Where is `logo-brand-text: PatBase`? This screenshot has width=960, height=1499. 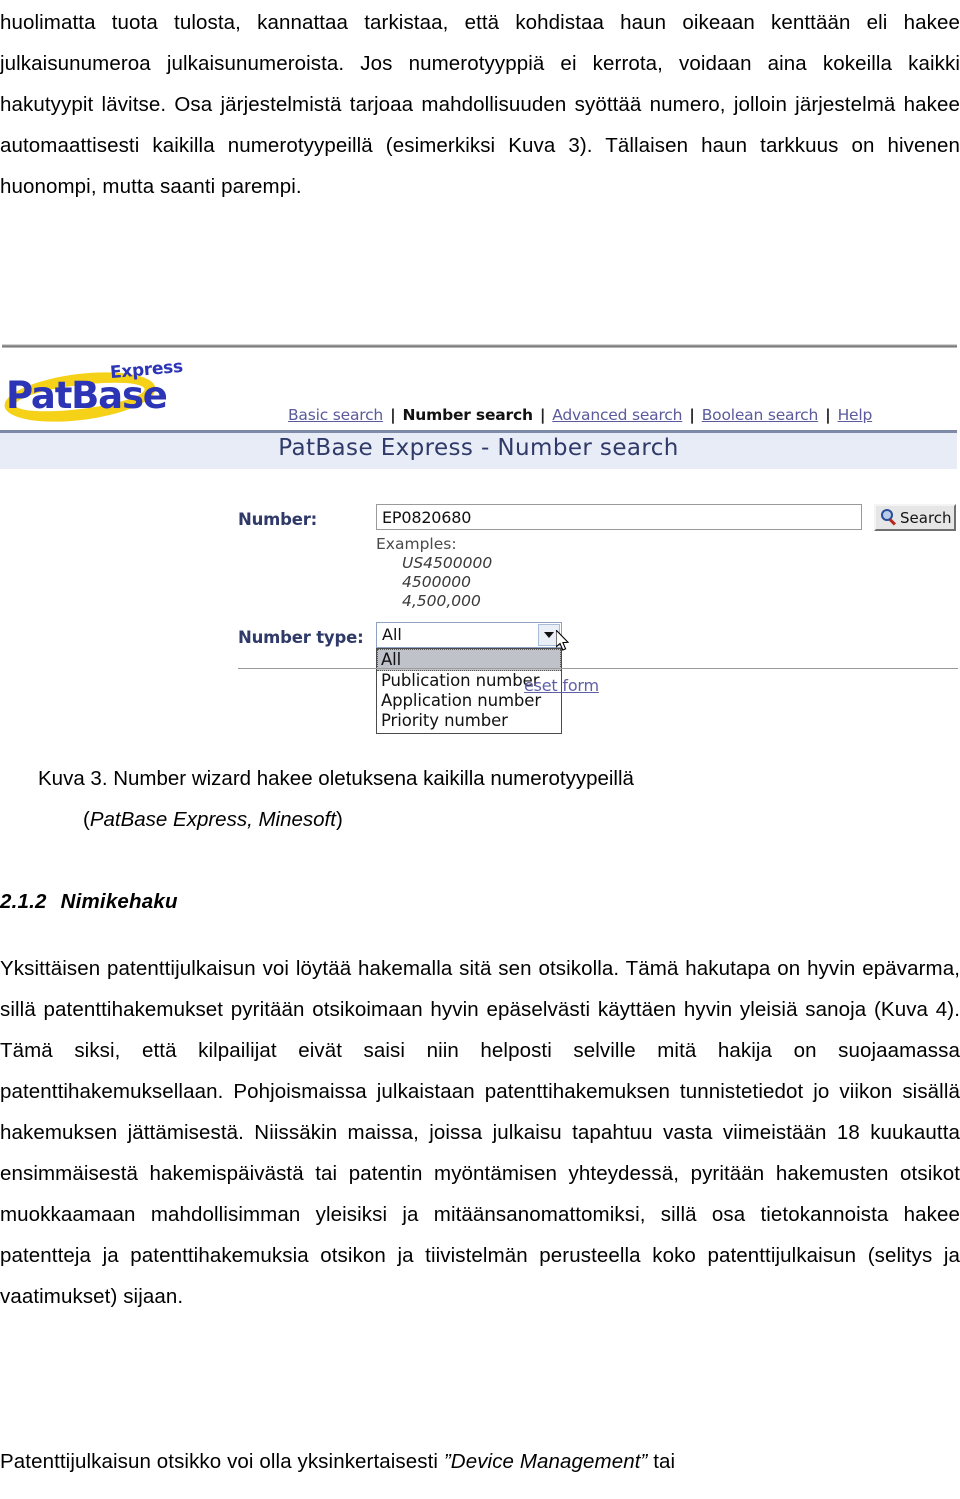 logo-brand-text: PatBase is located at coordinates (87, 395).